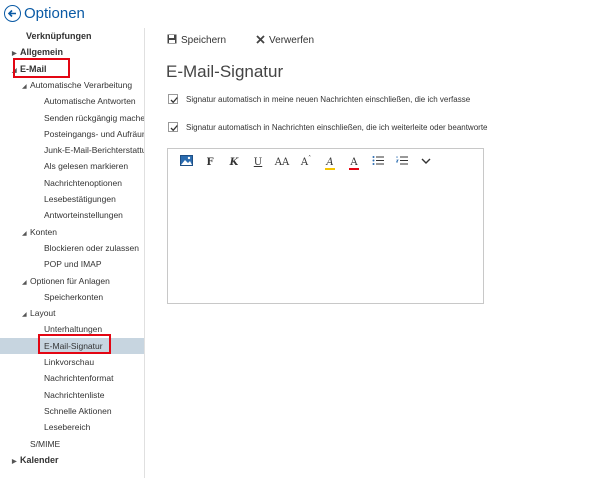  I want to click on sidebar-item-label: Unterhaltungen, so click(73, 329).